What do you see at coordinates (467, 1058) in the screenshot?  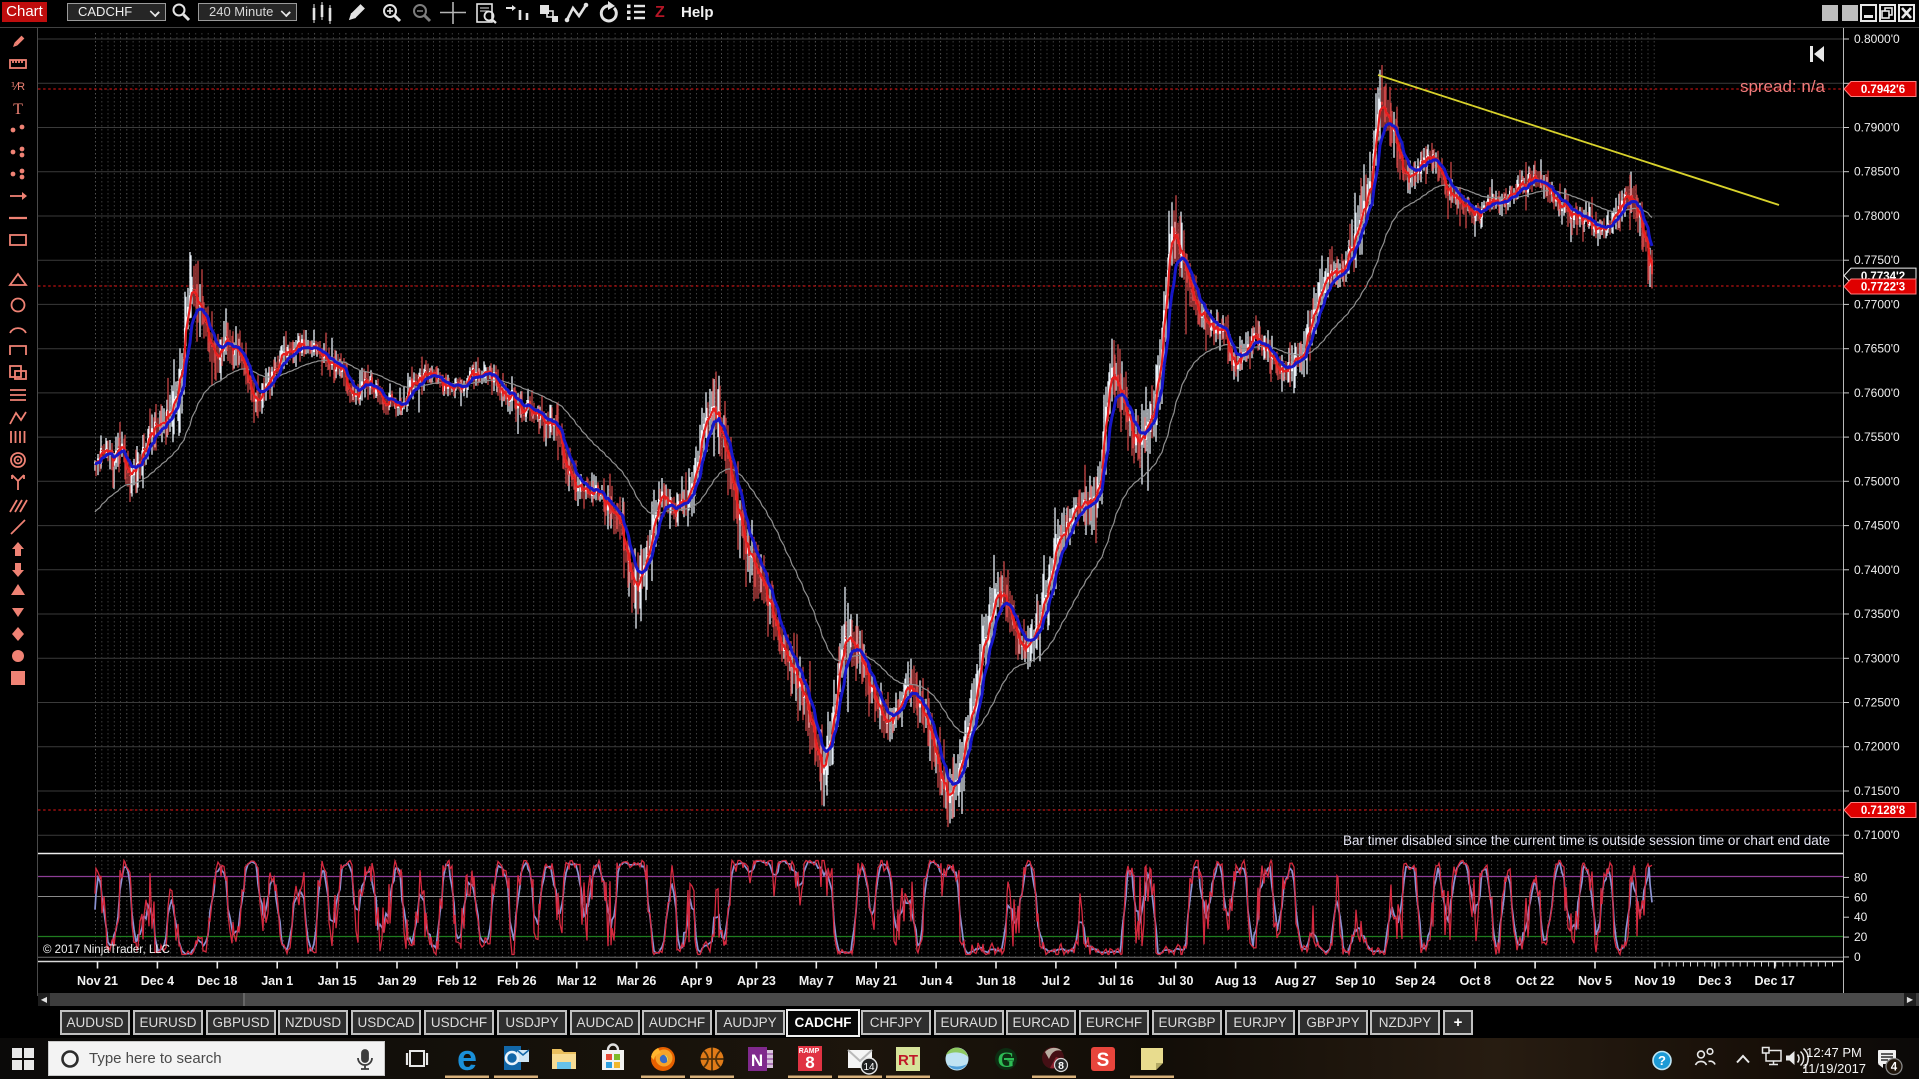 I see `svg-text: e` at bounding box center [467, 1058].